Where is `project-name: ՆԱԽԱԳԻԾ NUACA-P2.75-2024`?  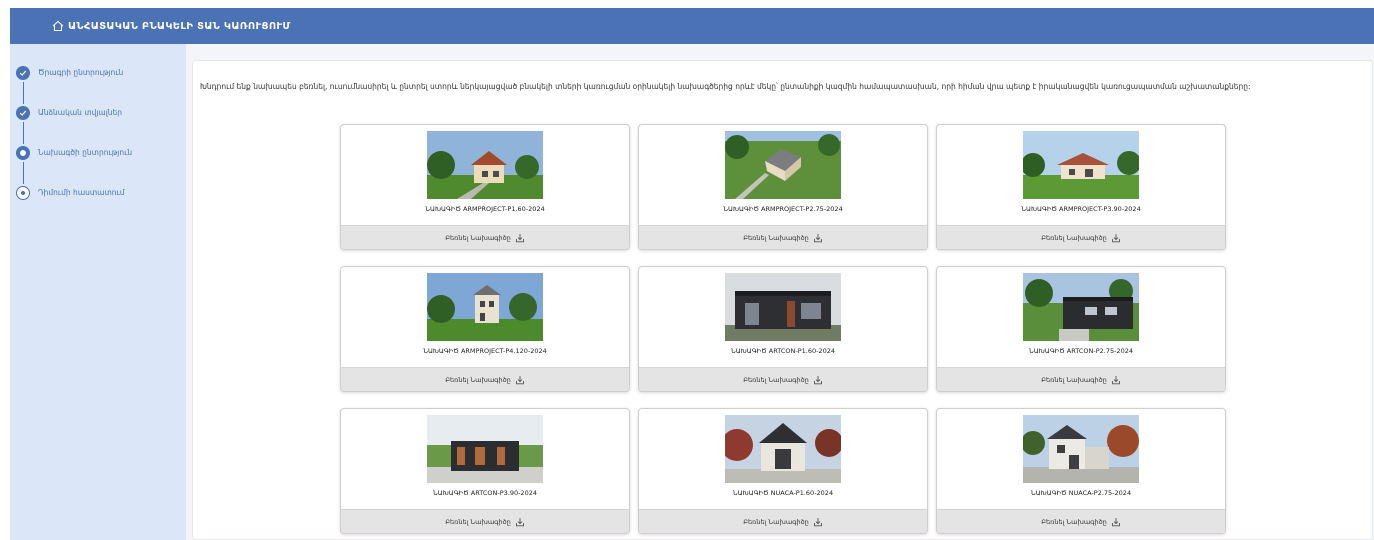 project-name: ՆԱԽԱԳԻԾ NUACA-P2.75-2024 is located at coordinates (1081, 493).